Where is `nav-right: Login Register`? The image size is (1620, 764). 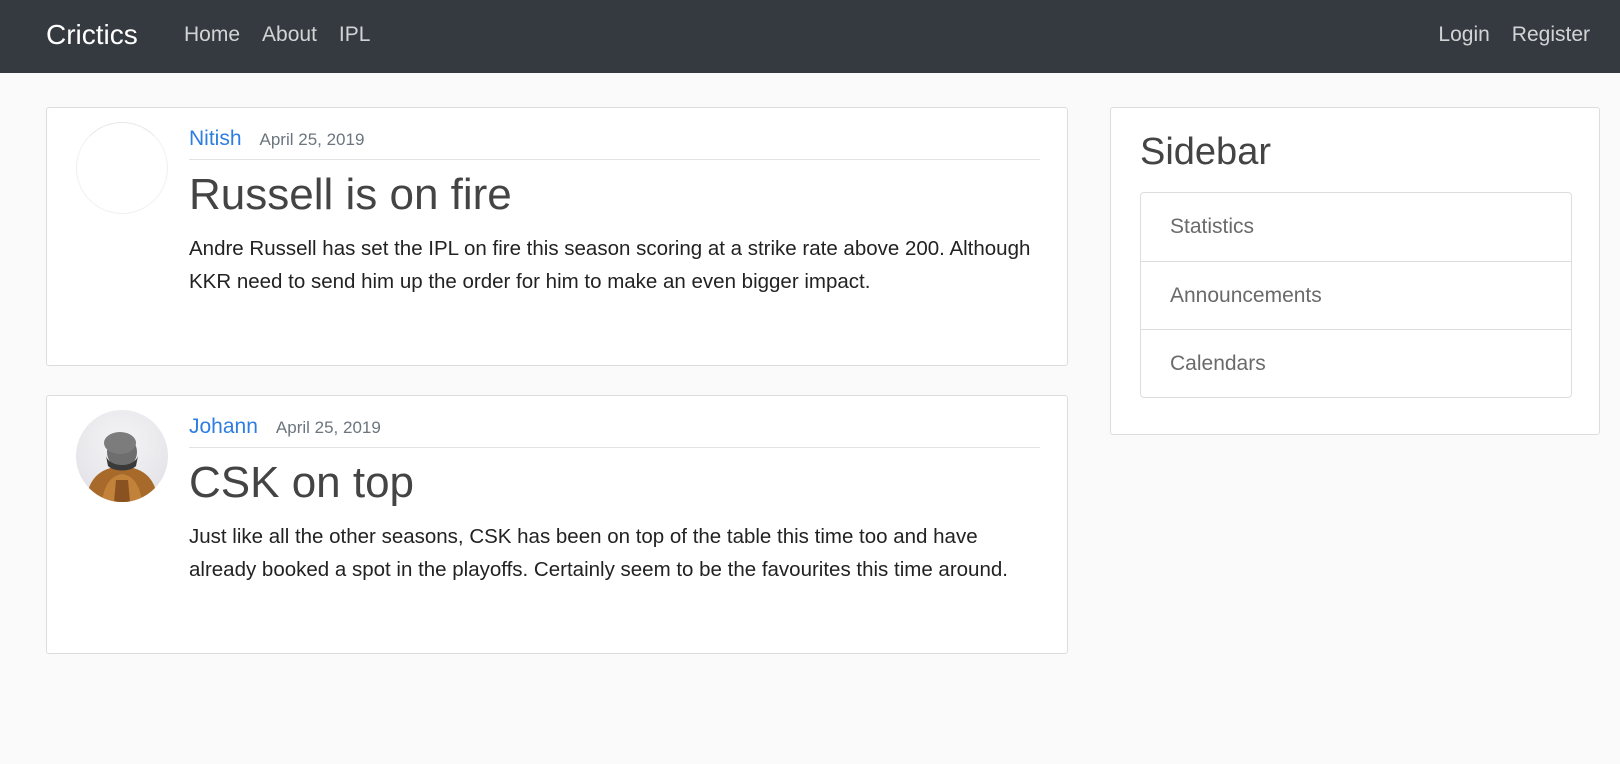
nav-right: Login Register is located at coordinates (1514, 35).